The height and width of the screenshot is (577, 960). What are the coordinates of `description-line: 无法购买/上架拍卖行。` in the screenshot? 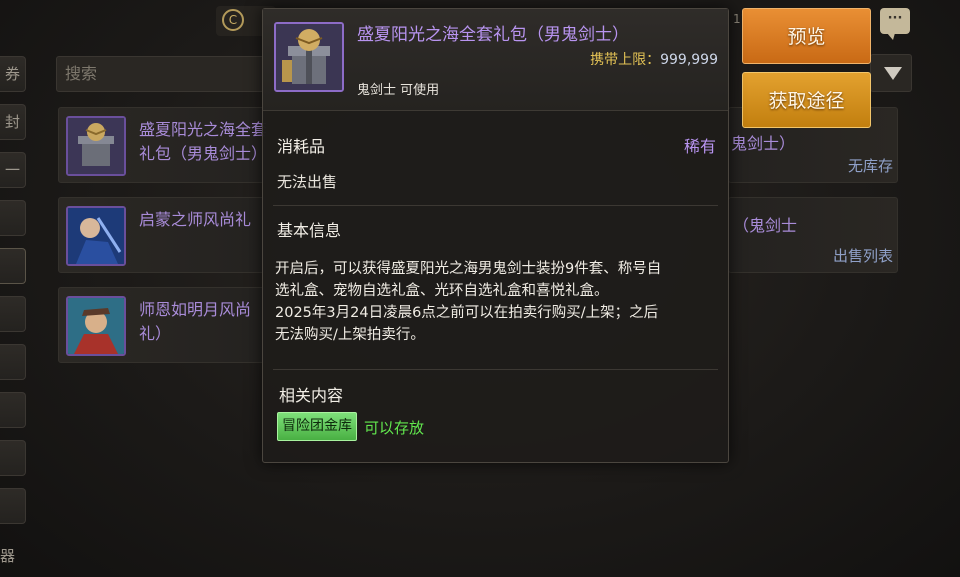 It's located at (350, 335).